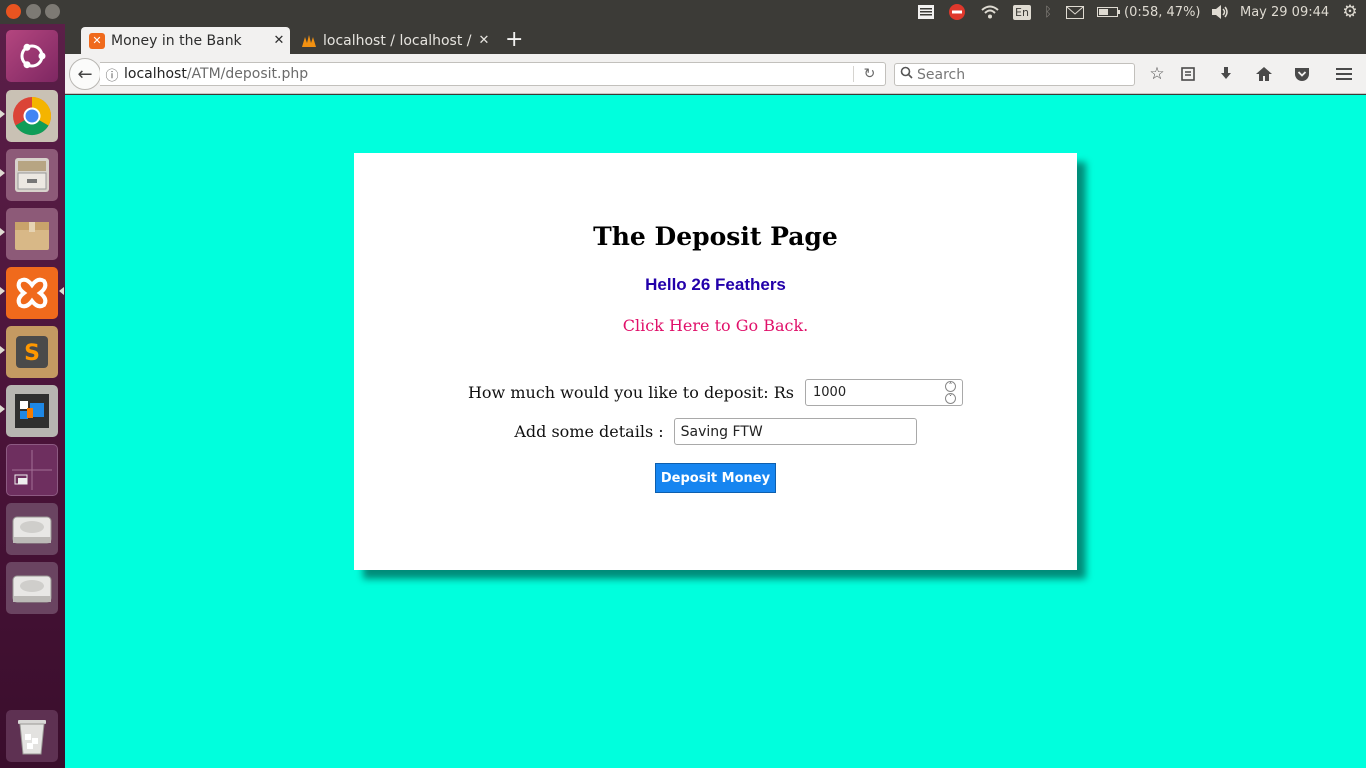  What do you see at coordinates (830, 392) in the screenshot?
I see `amount-value: 1000` at bounding box center [830, 392].